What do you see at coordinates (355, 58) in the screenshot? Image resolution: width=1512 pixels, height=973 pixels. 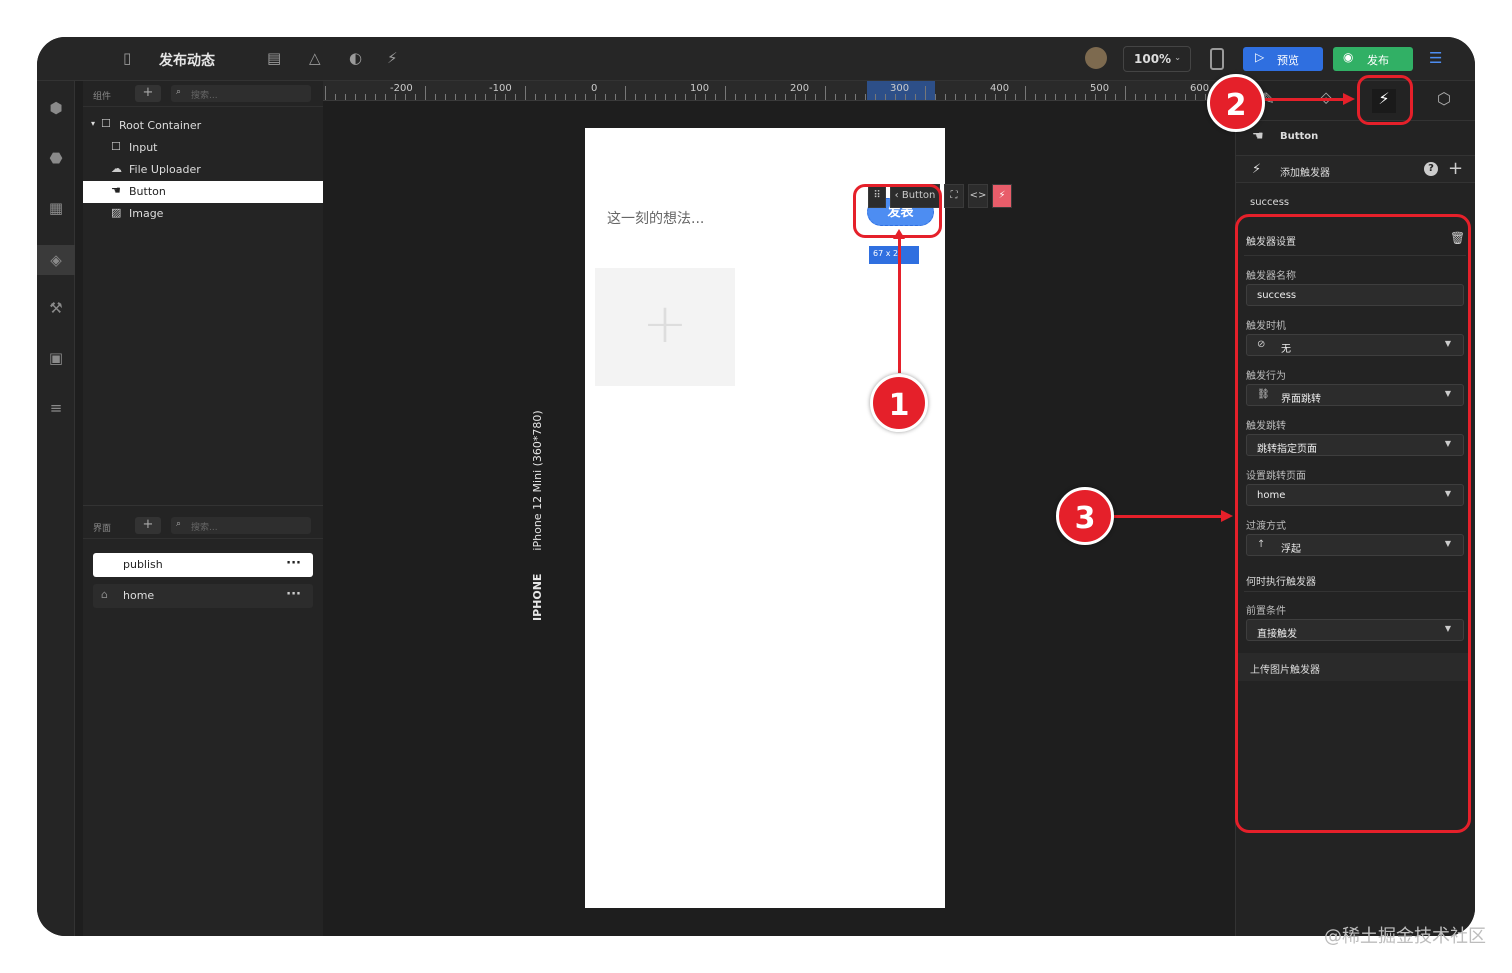 I see `nodes-icon: ◐` at bounding box center [355, 58].